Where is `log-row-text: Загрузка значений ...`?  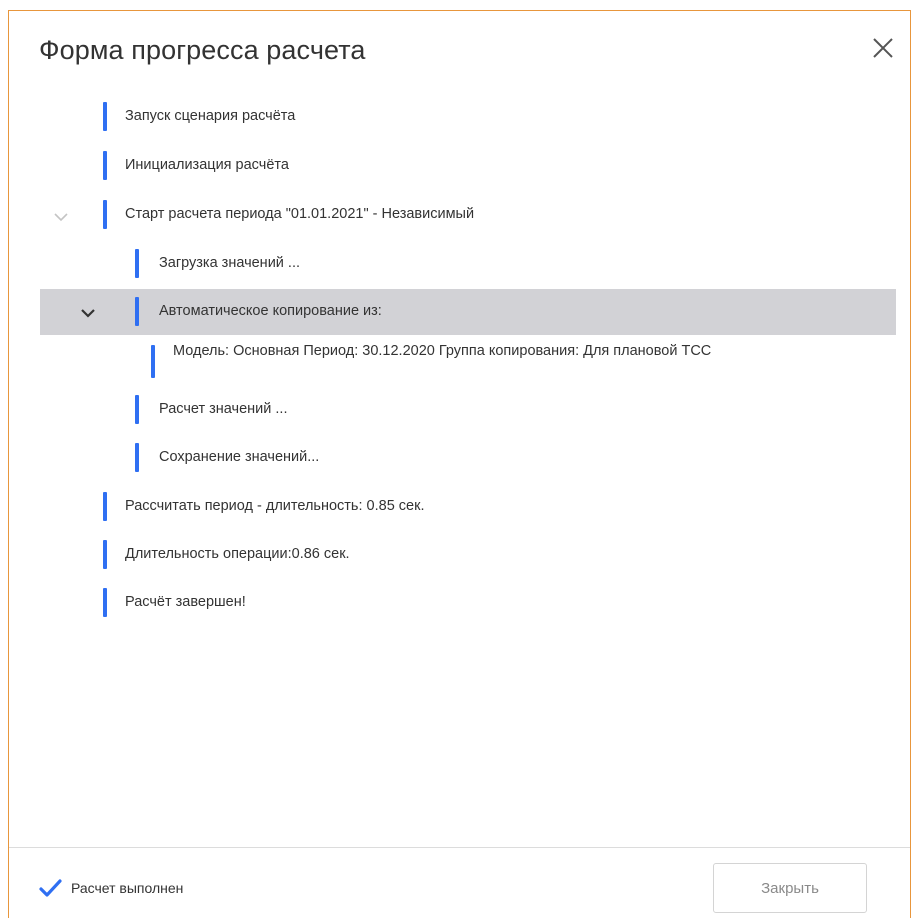 log-row-text: Загрузка значений ... is located at coordinates (230, 263).